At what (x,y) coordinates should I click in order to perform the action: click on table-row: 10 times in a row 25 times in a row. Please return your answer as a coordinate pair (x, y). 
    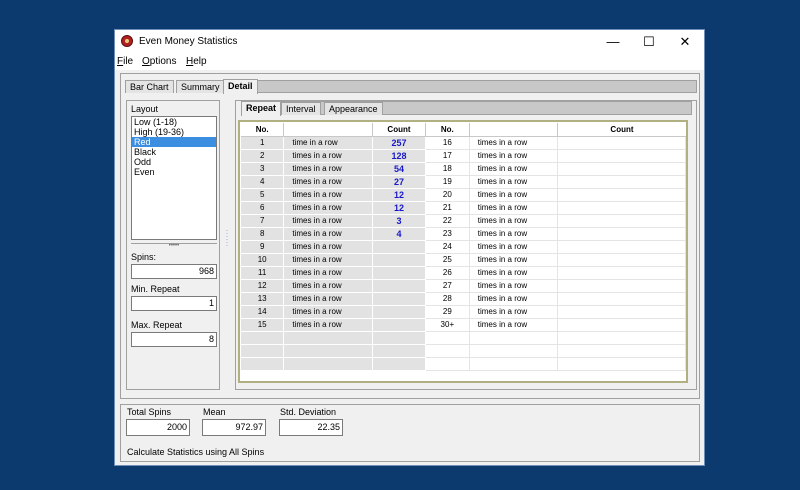
    Looking at the image, I should click on (463, 260).